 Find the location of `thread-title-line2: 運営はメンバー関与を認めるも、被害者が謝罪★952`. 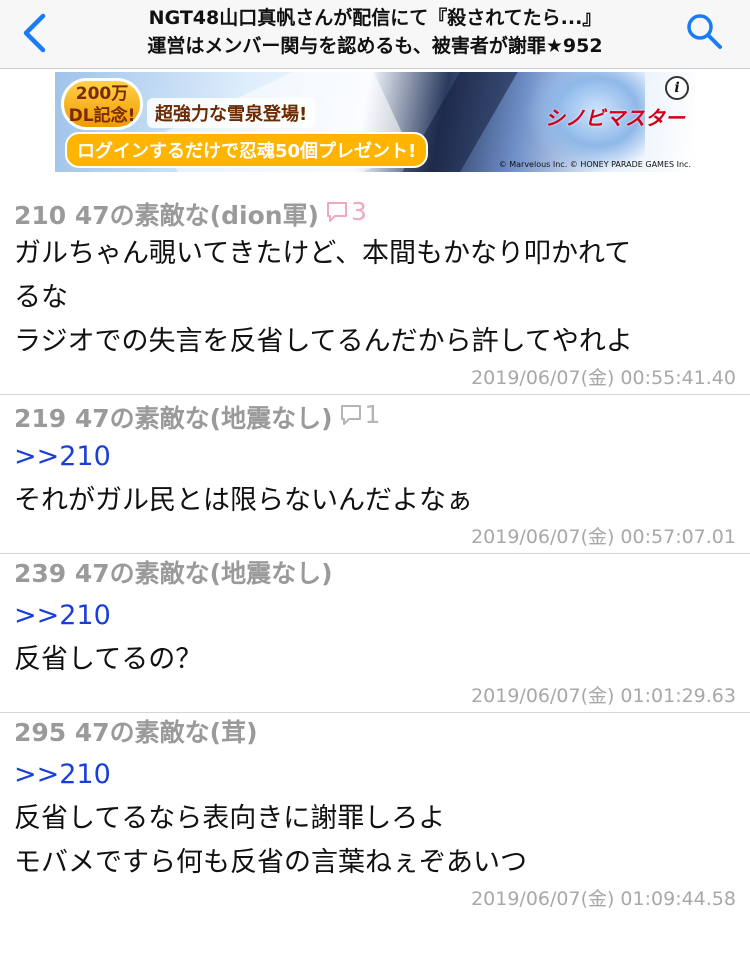

thread-title-line2: 運営はメンバー関与を認めるも、被害者が謝罪★952 is located at coordinates (375, 46).